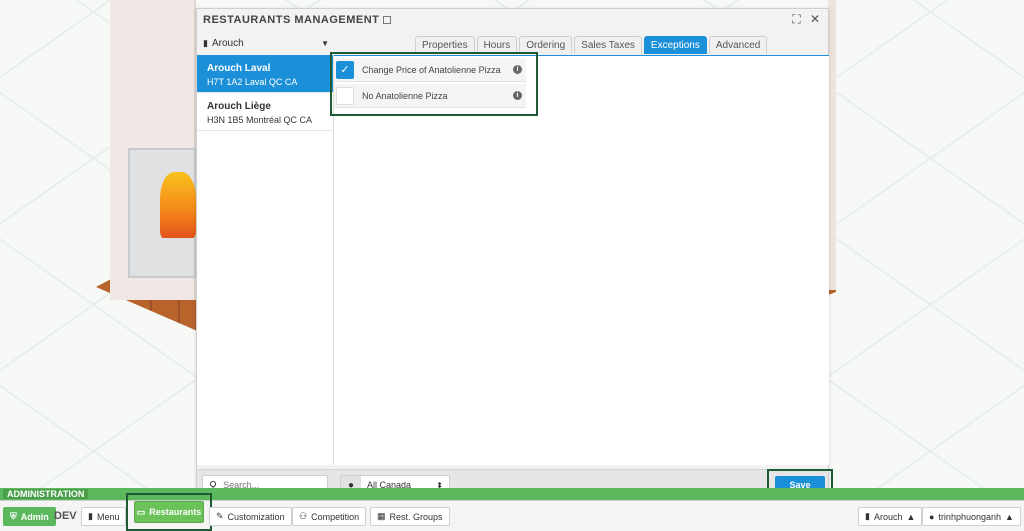  Describe the element at coordinates (381, 516) in the screenshot. I see `building-icon: ▦` at that location.